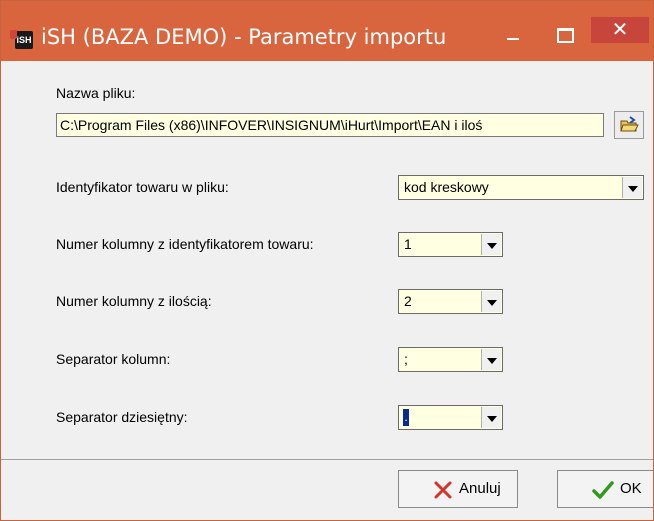 This screenshot has height=521, width=654. What do you see at coordinates (122, 417) in the screenshot?
I see `decimal-separator-label: Separator dziesiętny:` at bounding box center [122, 417].